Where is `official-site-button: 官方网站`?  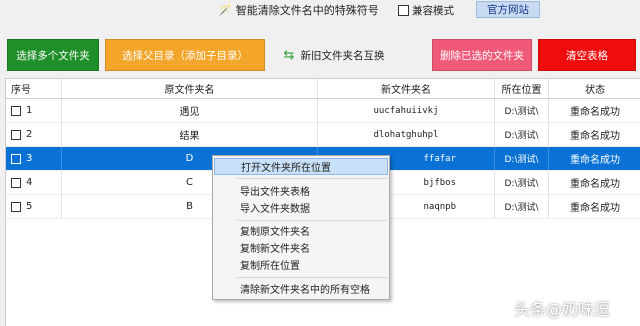 official-site-button: 官方网站 is located at coordinates (508, 9).